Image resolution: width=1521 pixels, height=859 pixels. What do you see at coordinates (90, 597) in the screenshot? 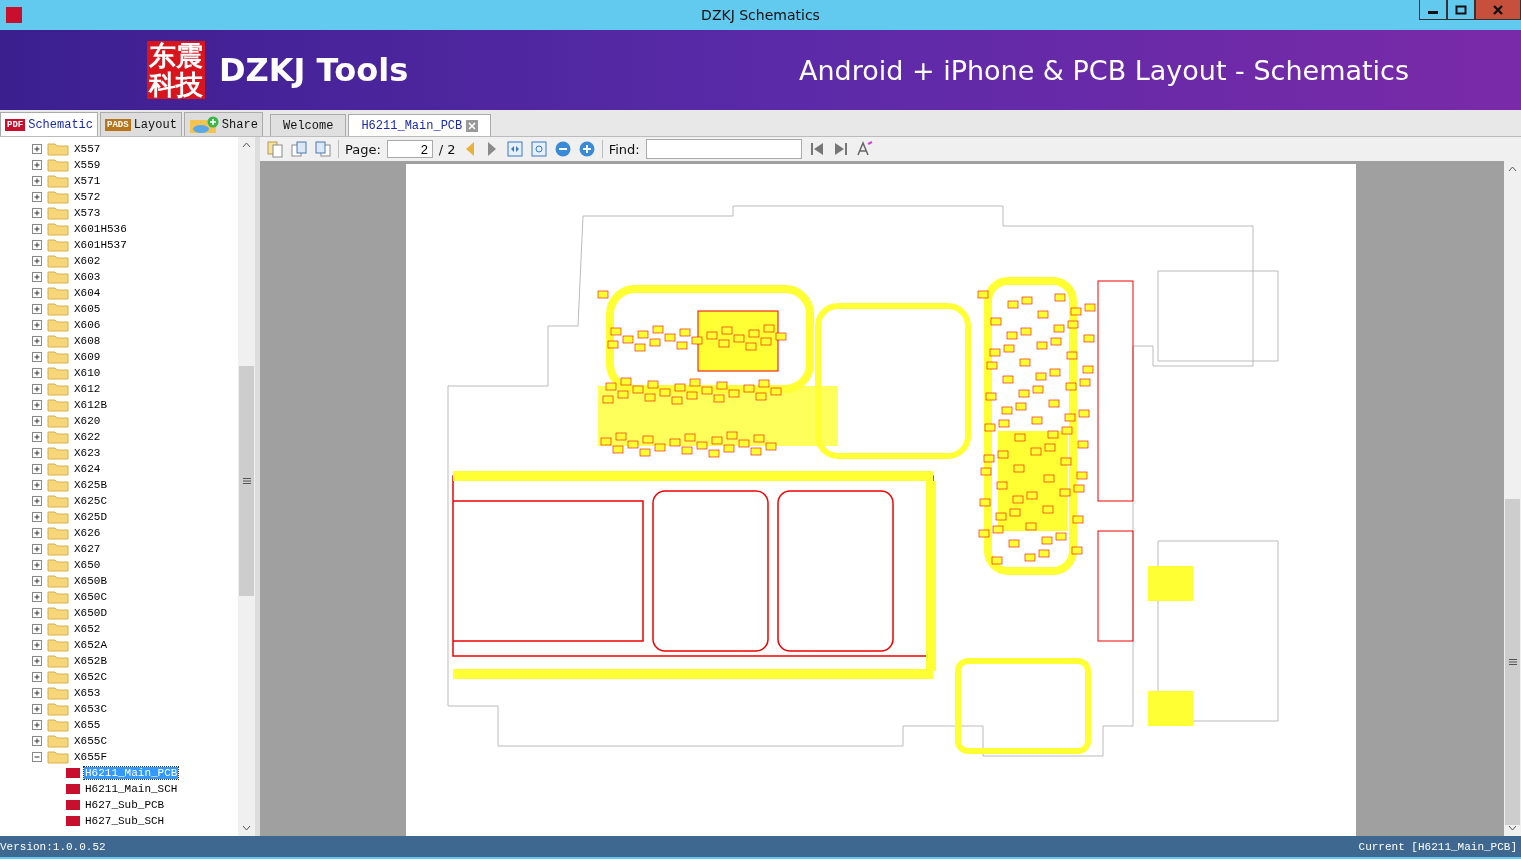
I see `tree-item: X650C` at bounding box center [90, 597].